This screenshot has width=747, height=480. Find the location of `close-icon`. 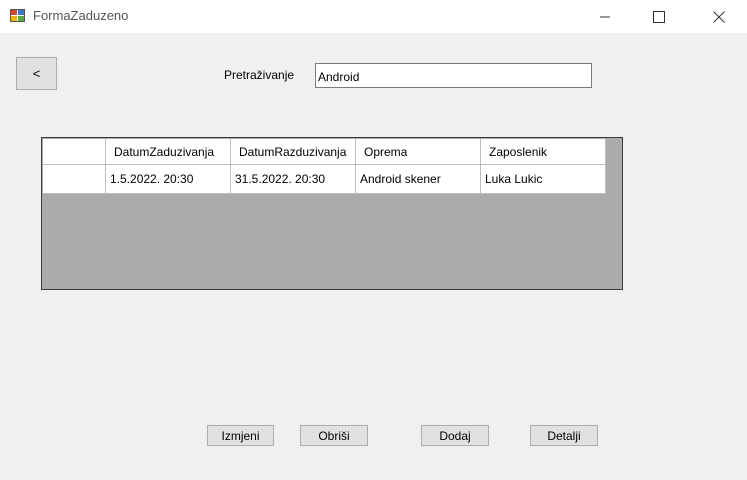

close-icon is located at coordinates (719, 16).